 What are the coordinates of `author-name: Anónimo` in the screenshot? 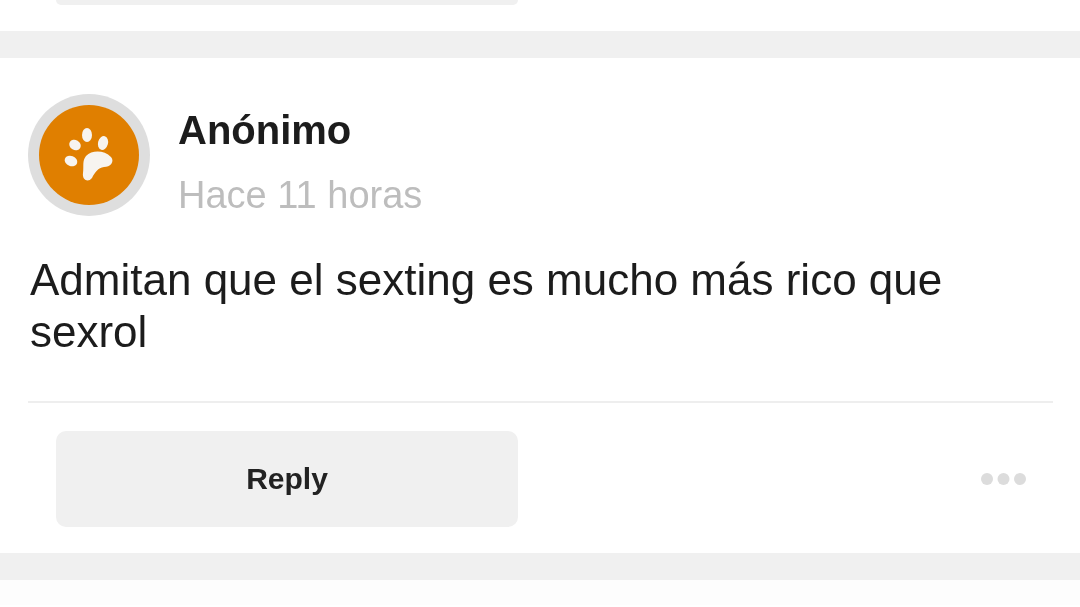 It's located at (265, 130).